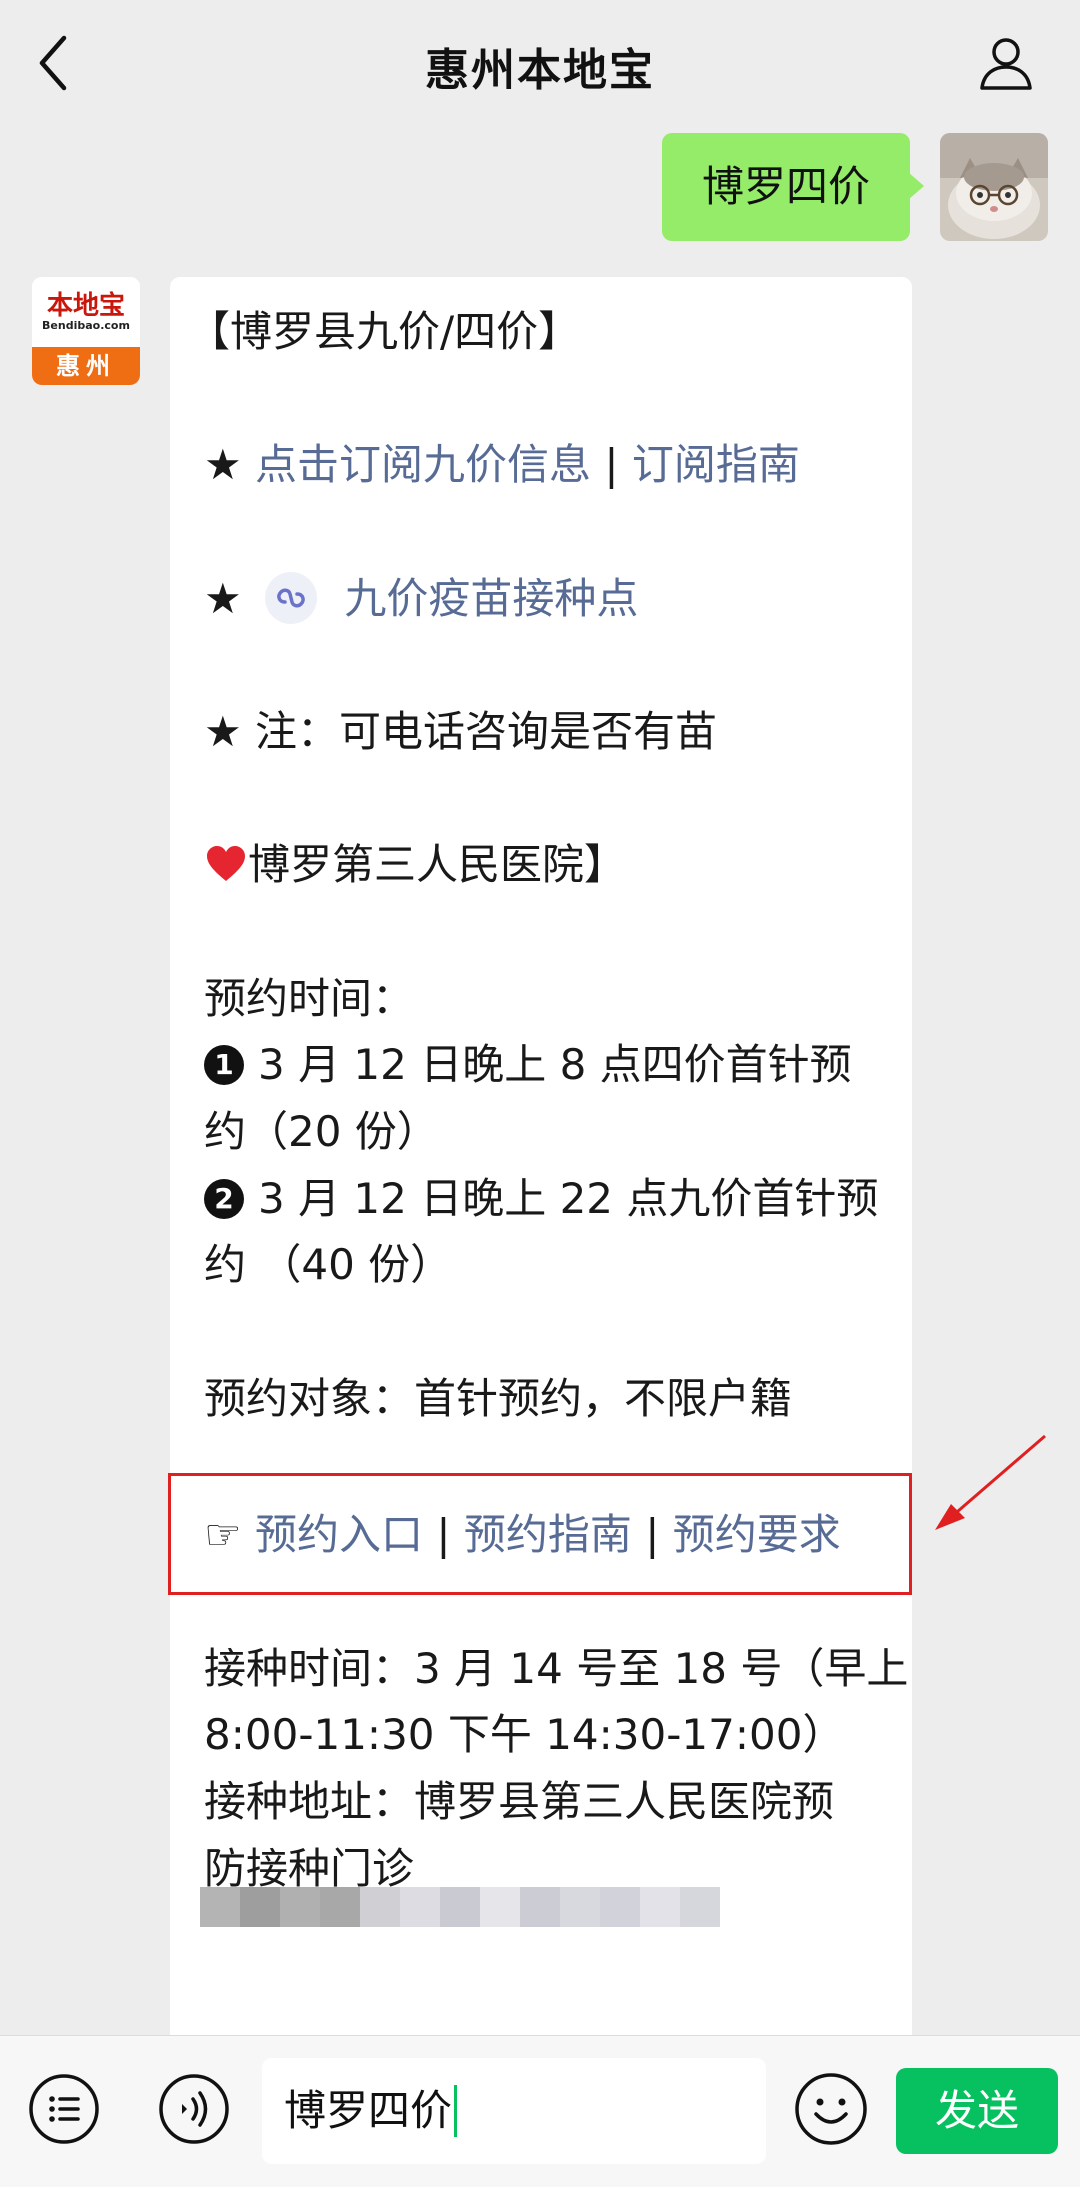 The height and width of the screenshot is (2187, 1080). Describe the element at coordinates (519, 1801) in the screenshot. I see `vaccination-address-line1: 接种地址：博罗县第三人民医院预` at that location.